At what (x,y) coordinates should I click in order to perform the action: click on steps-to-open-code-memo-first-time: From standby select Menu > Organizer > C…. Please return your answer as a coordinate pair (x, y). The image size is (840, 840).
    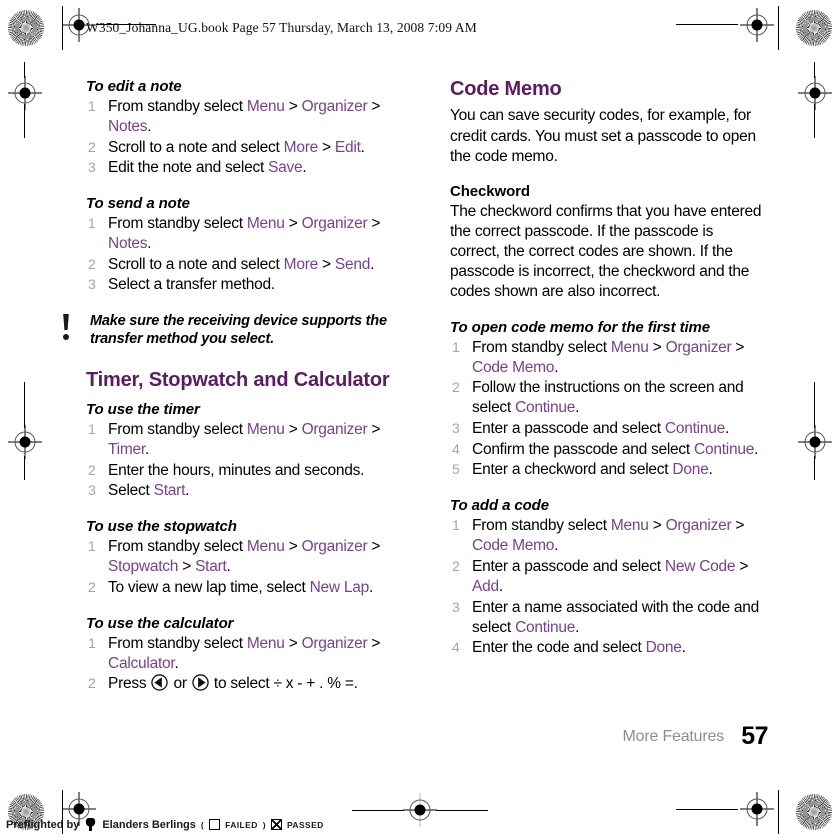
    Looking at the image, I should click on (606, 409).